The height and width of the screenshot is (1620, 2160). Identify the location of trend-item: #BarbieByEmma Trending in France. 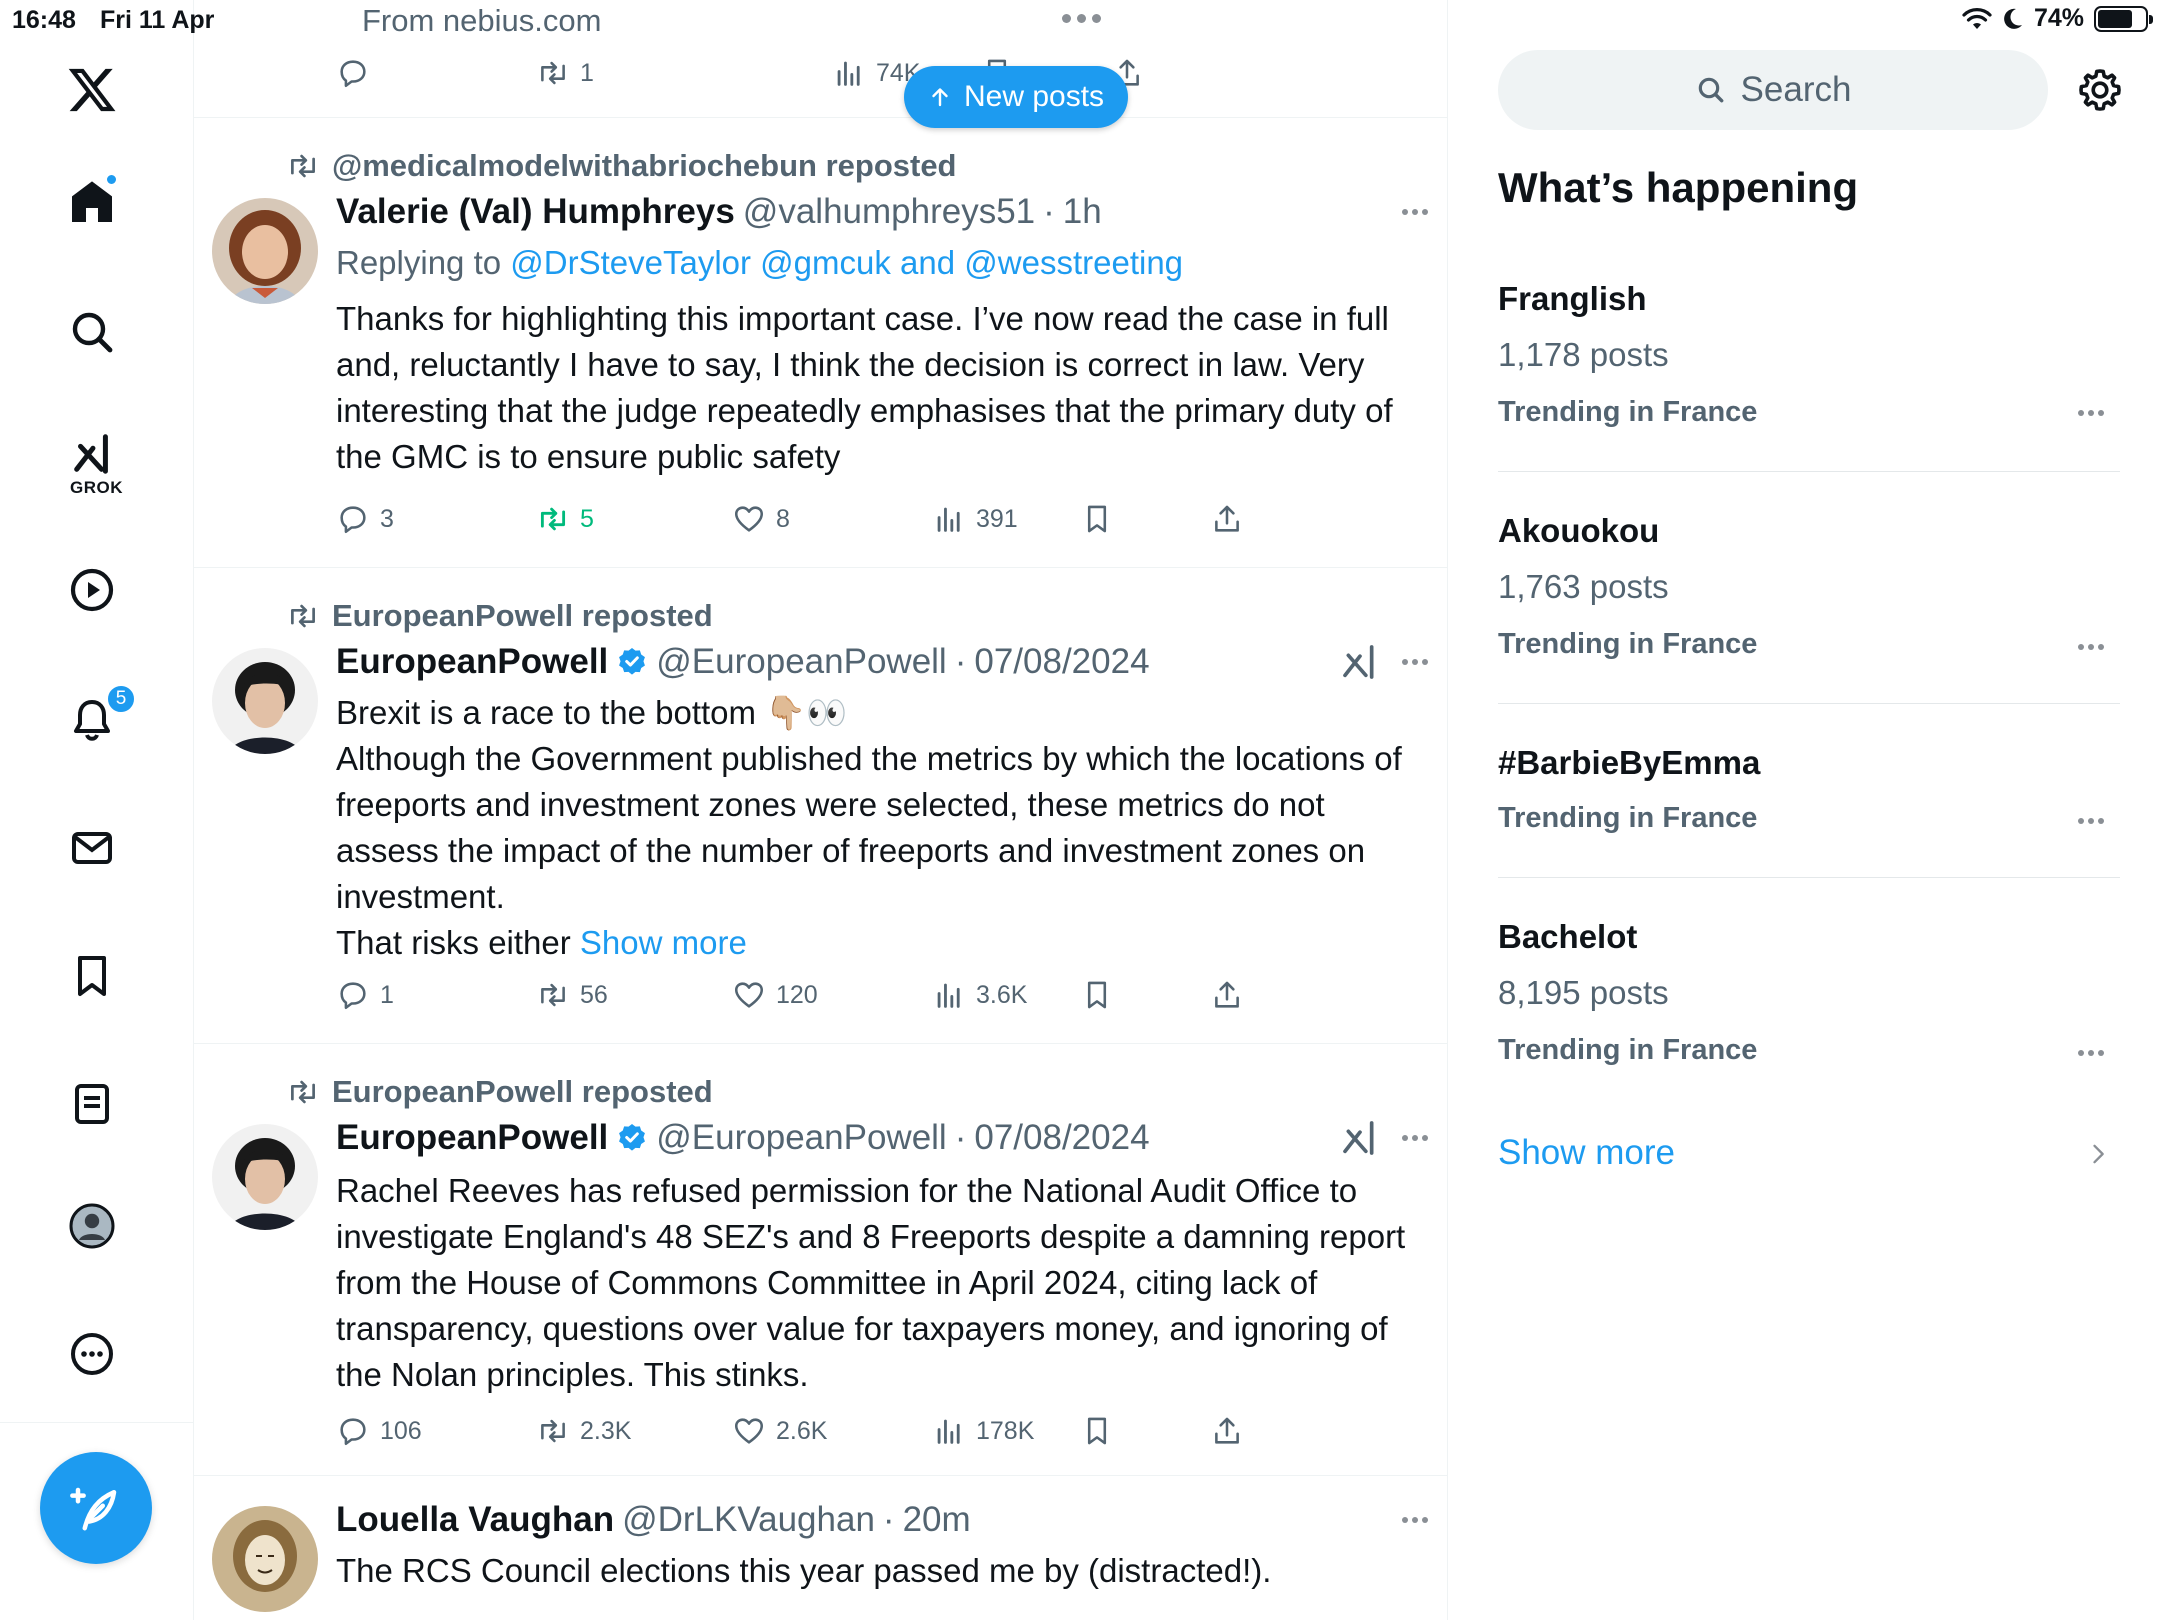
(1809, 807).